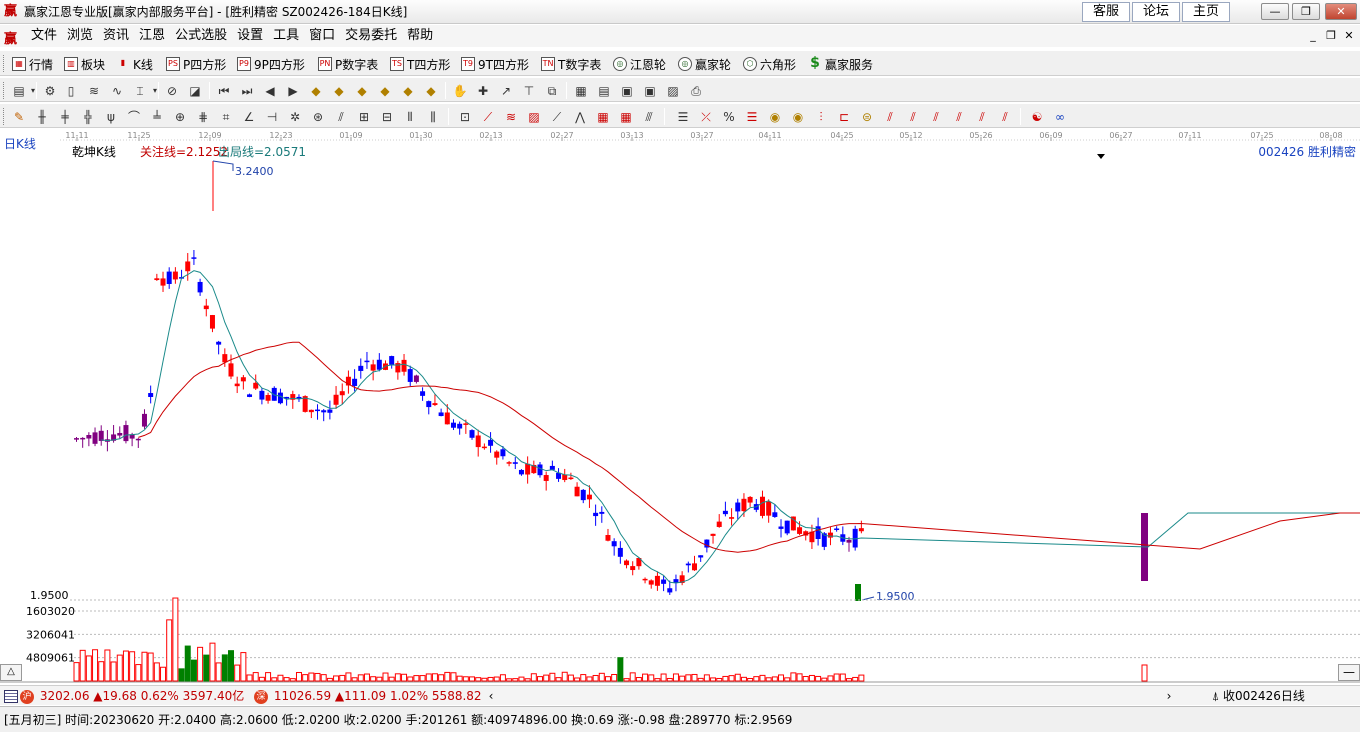 Image resolution: width=1360 pixels, height=732 pixels. What do you see at coordinates (249, 116) in the screenshot?
I see `angle-icon: ∠` at bounding box center [249, 116].